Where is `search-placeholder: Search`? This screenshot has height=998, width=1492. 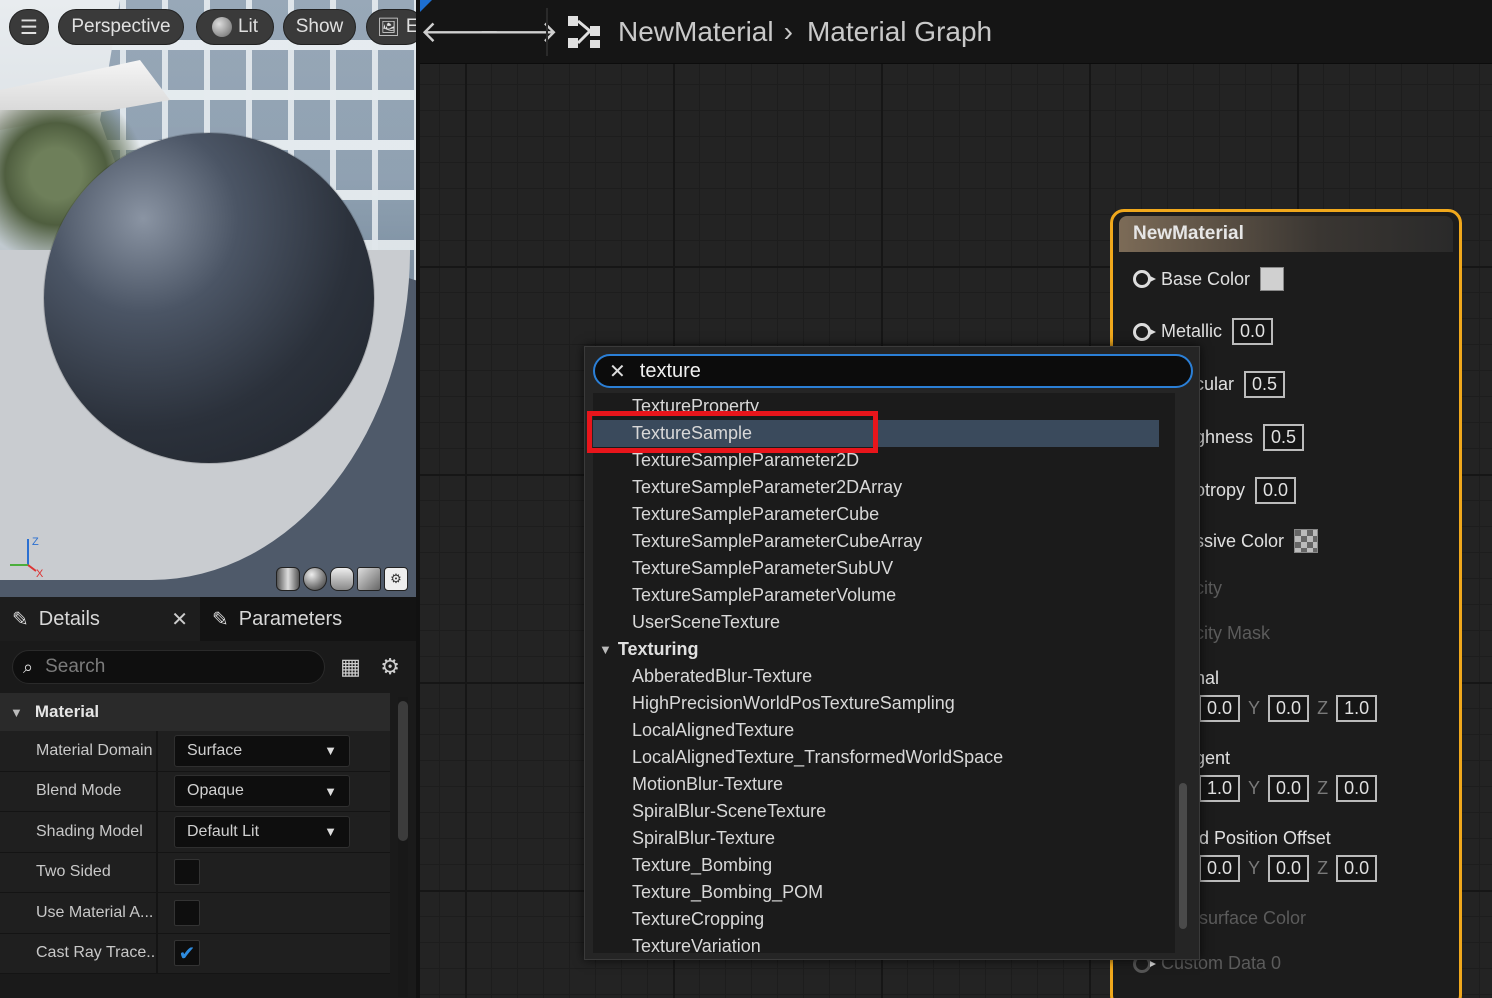
search-placeholder: Search is located at coordinates (75, 666).